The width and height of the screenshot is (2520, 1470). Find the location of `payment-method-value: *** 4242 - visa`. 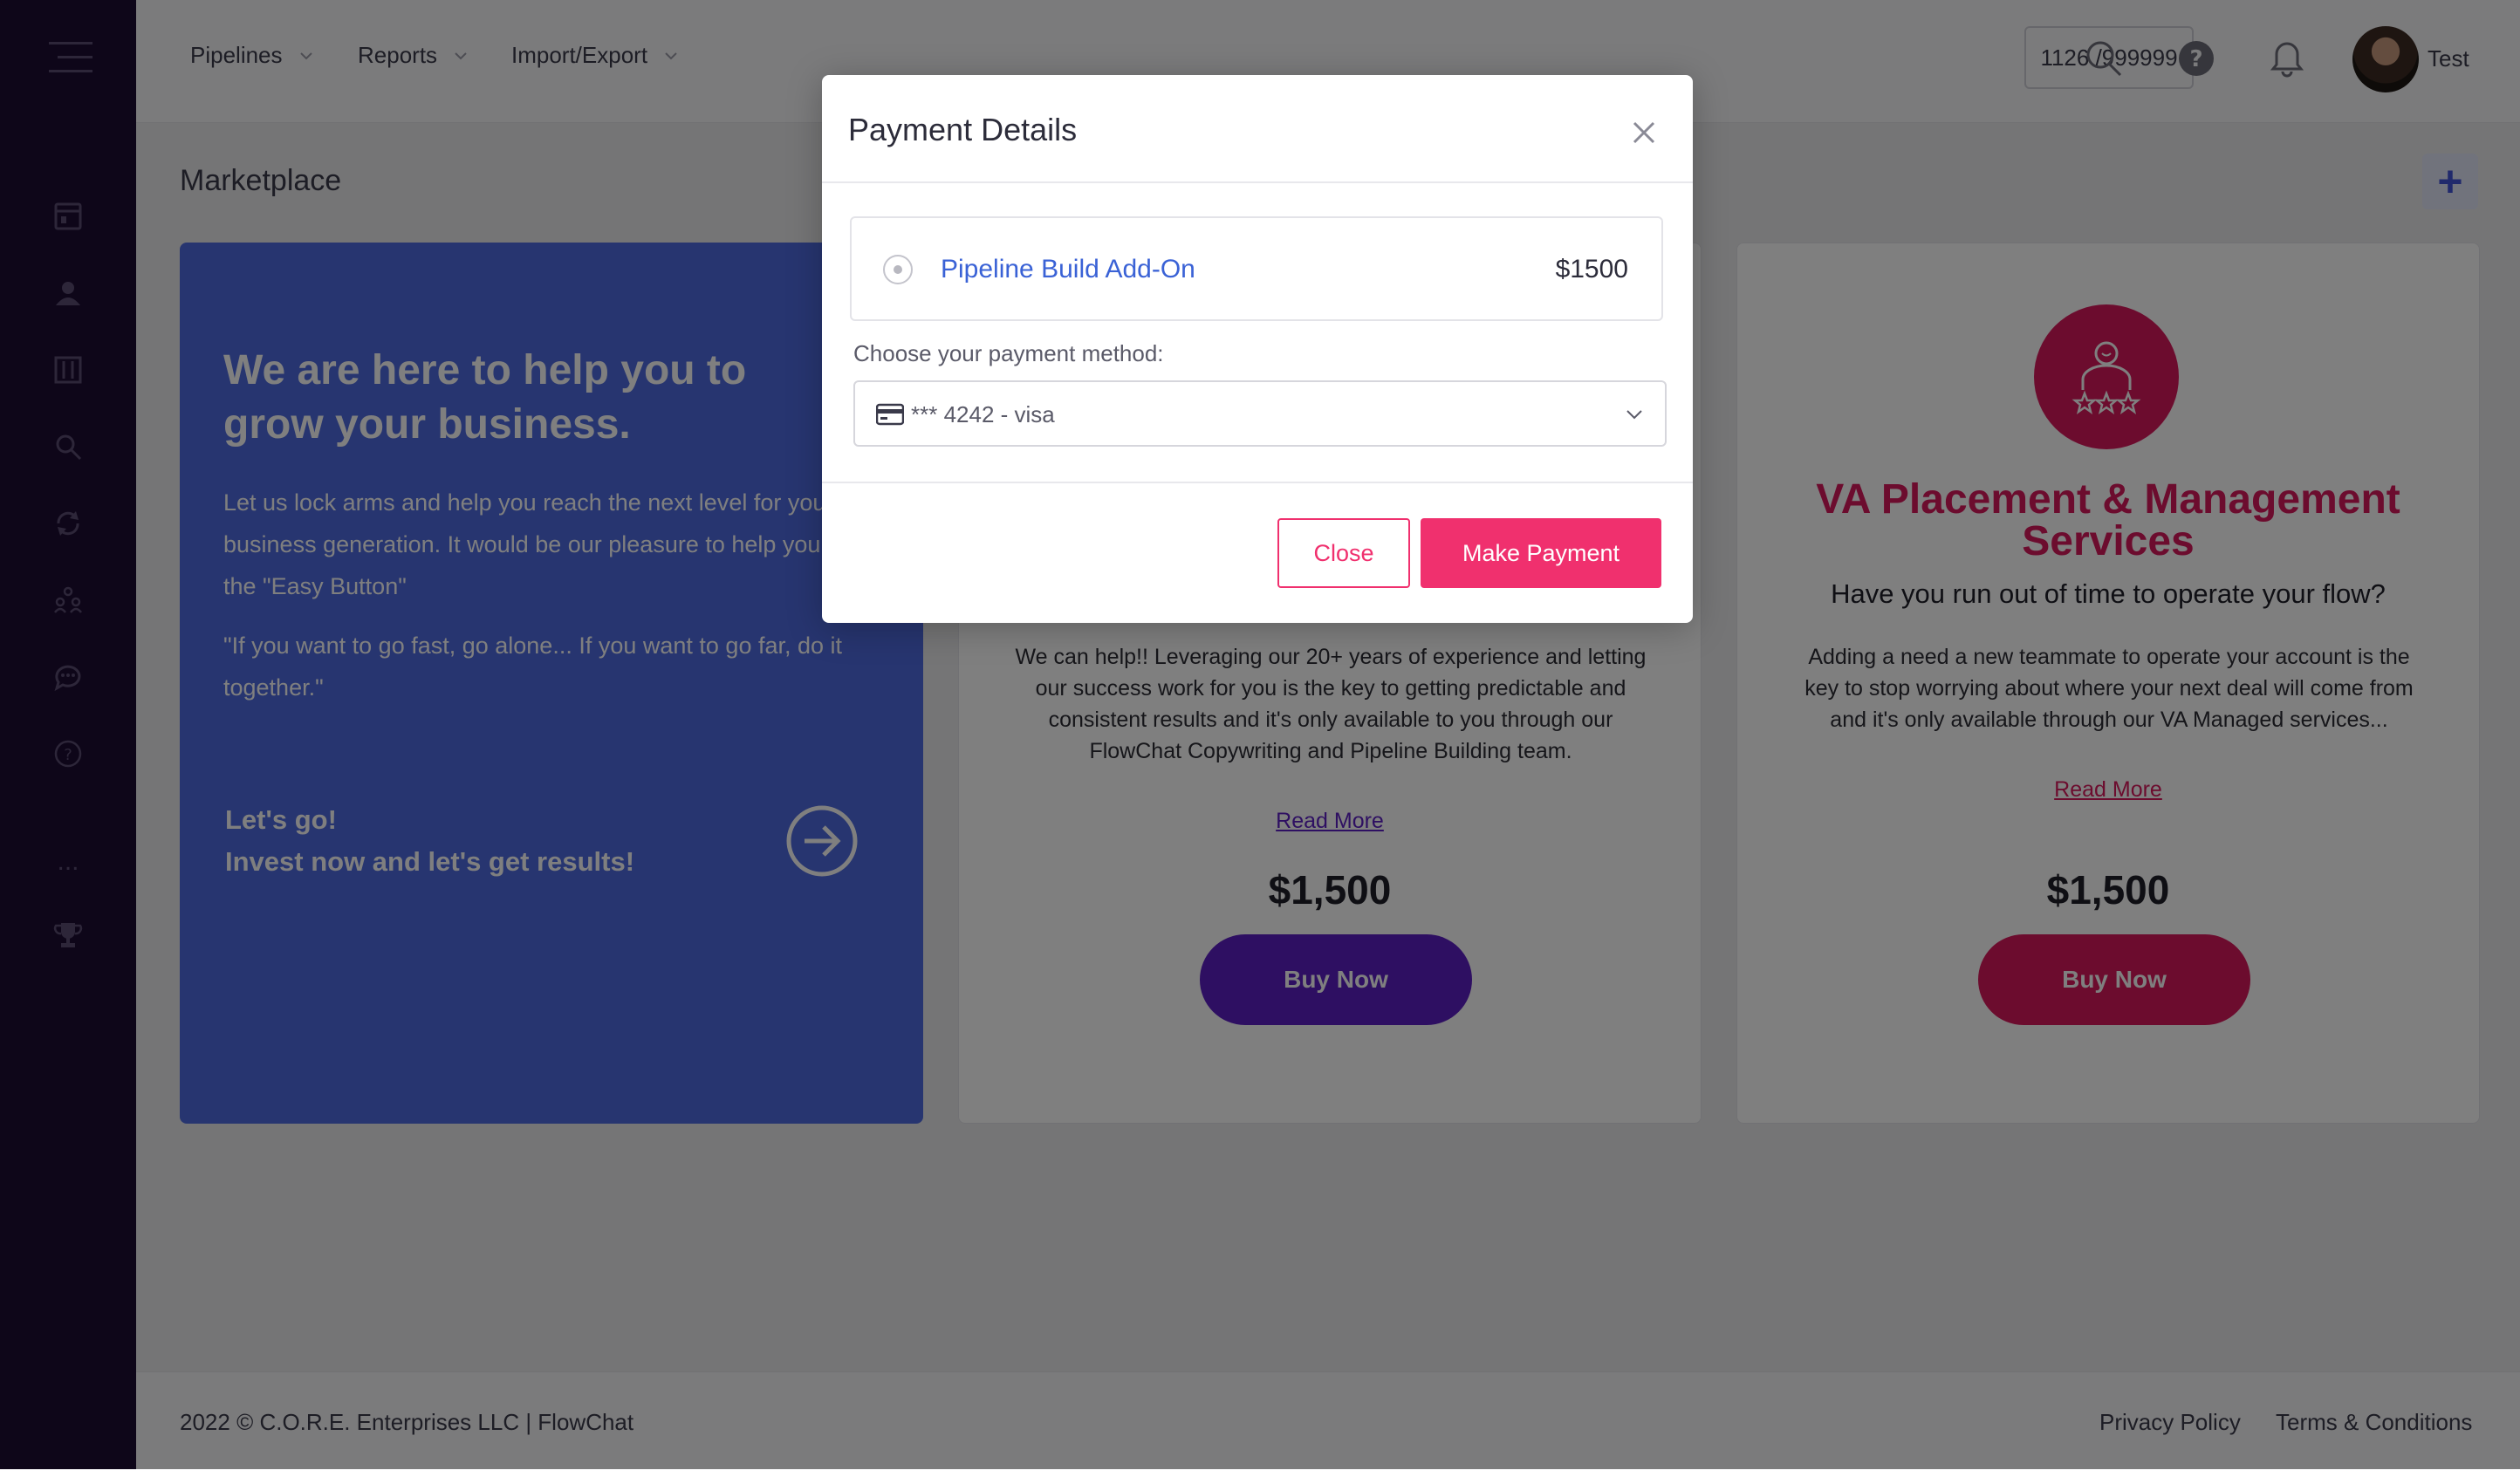

payment-method-value: *** 4242 - visa is located at coordinates (983, 414).